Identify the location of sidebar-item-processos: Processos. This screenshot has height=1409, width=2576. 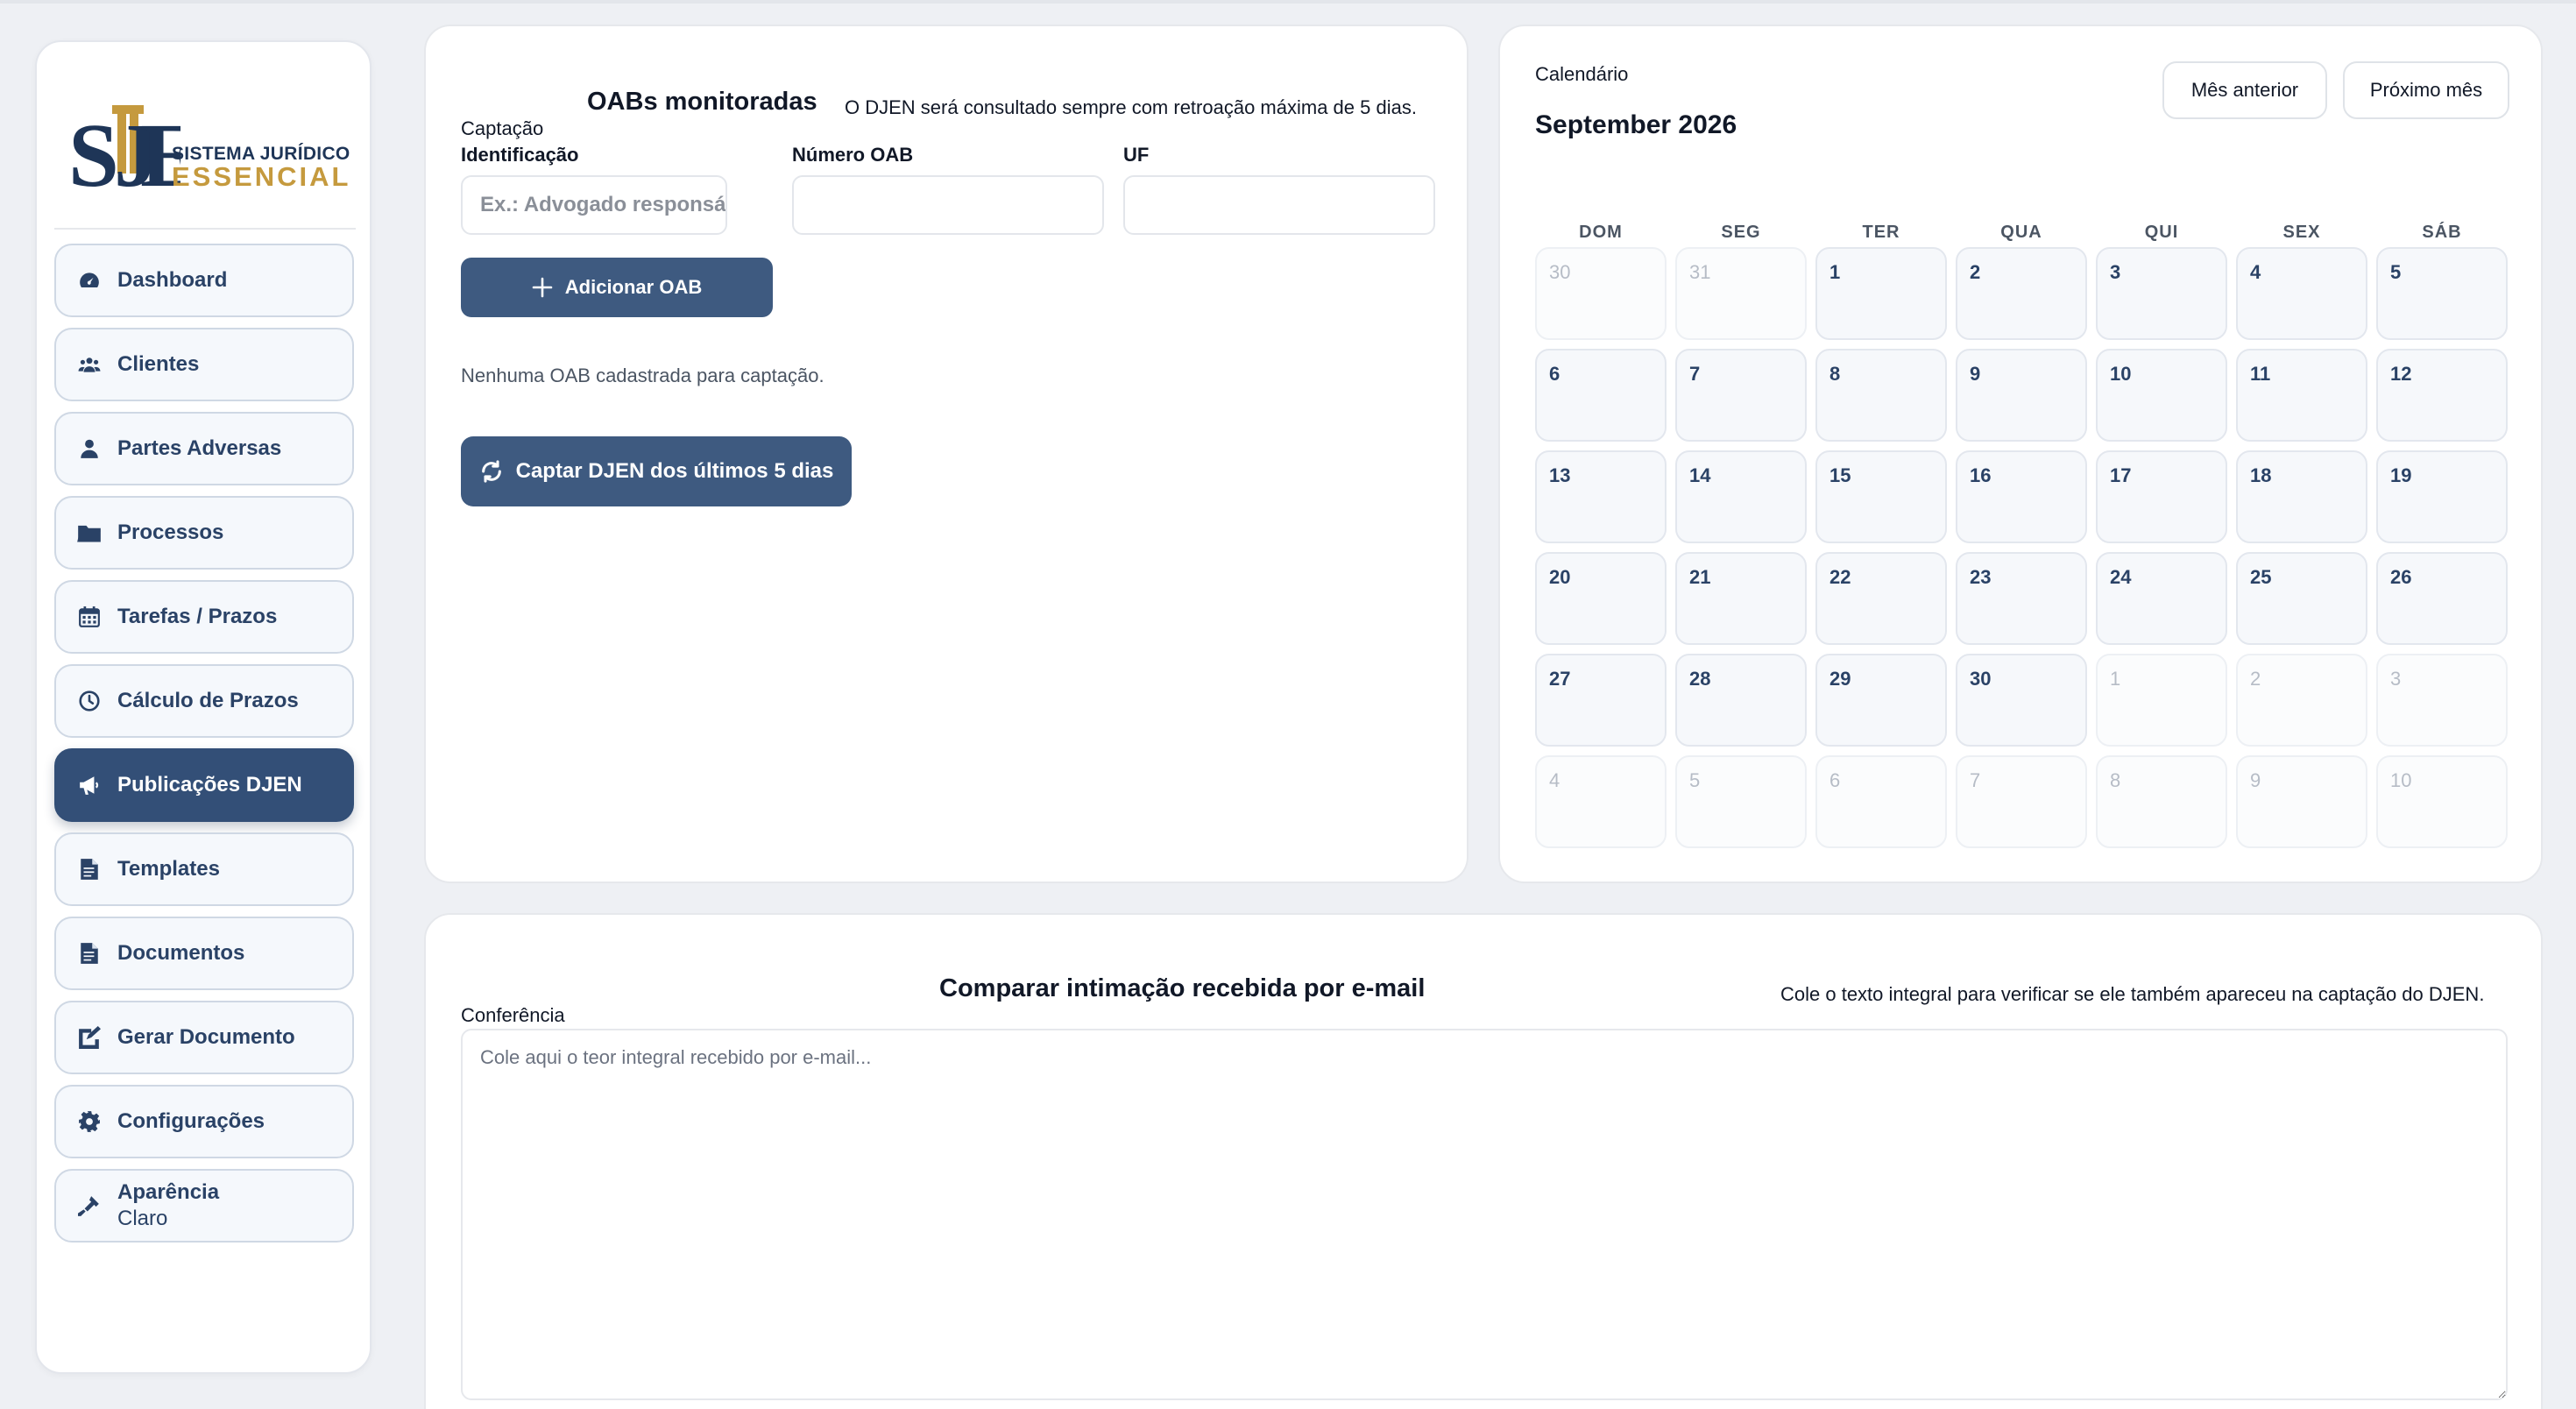
(204, 533).